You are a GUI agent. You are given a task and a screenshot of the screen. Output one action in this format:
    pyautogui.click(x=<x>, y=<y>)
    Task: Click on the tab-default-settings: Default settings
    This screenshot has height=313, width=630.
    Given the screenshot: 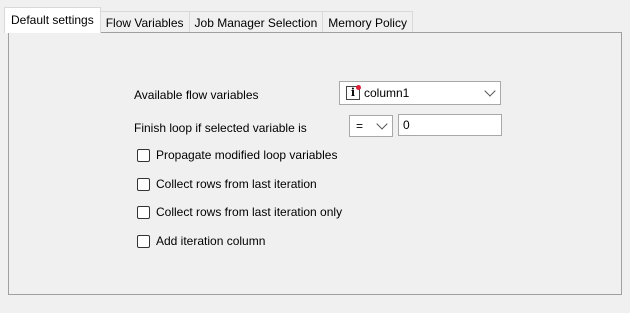 What is the action you would take?
    pyautogui.click(x=52, y=20)
    